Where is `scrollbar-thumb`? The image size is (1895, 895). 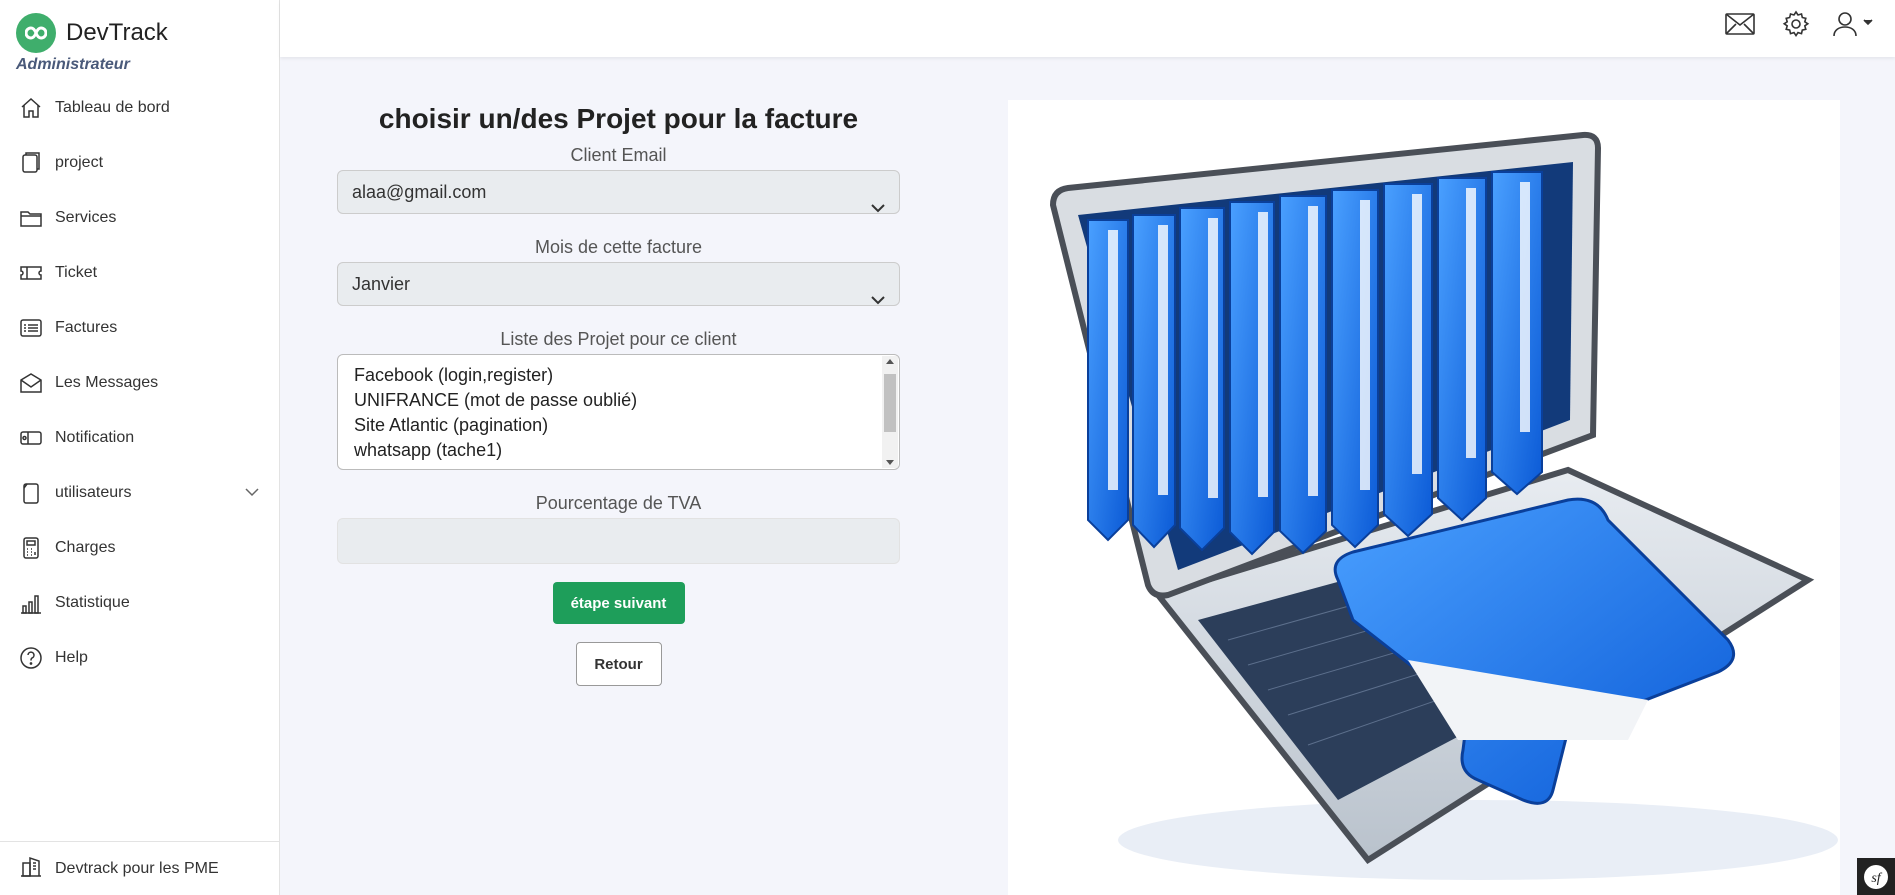 scrollbar-thumb is located at coordinates (890, 403).